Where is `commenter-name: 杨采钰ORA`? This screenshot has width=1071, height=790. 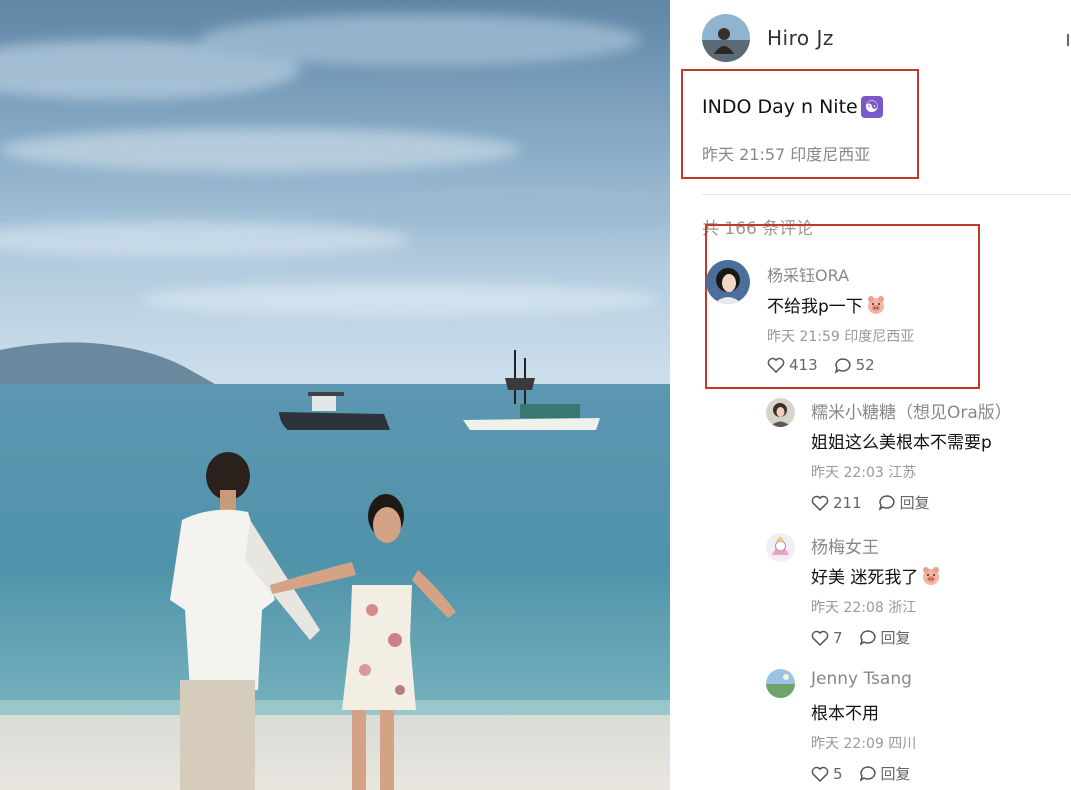
commenter-name: 杨采钰ORA is located at coordinates (808, 274).